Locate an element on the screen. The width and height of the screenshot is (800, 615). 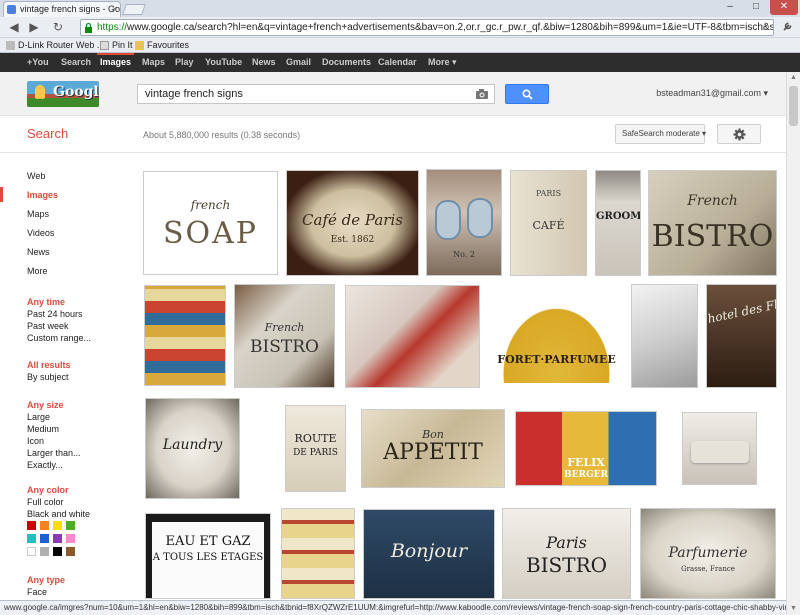
nav-news: News is located at coordinates (38, 252).